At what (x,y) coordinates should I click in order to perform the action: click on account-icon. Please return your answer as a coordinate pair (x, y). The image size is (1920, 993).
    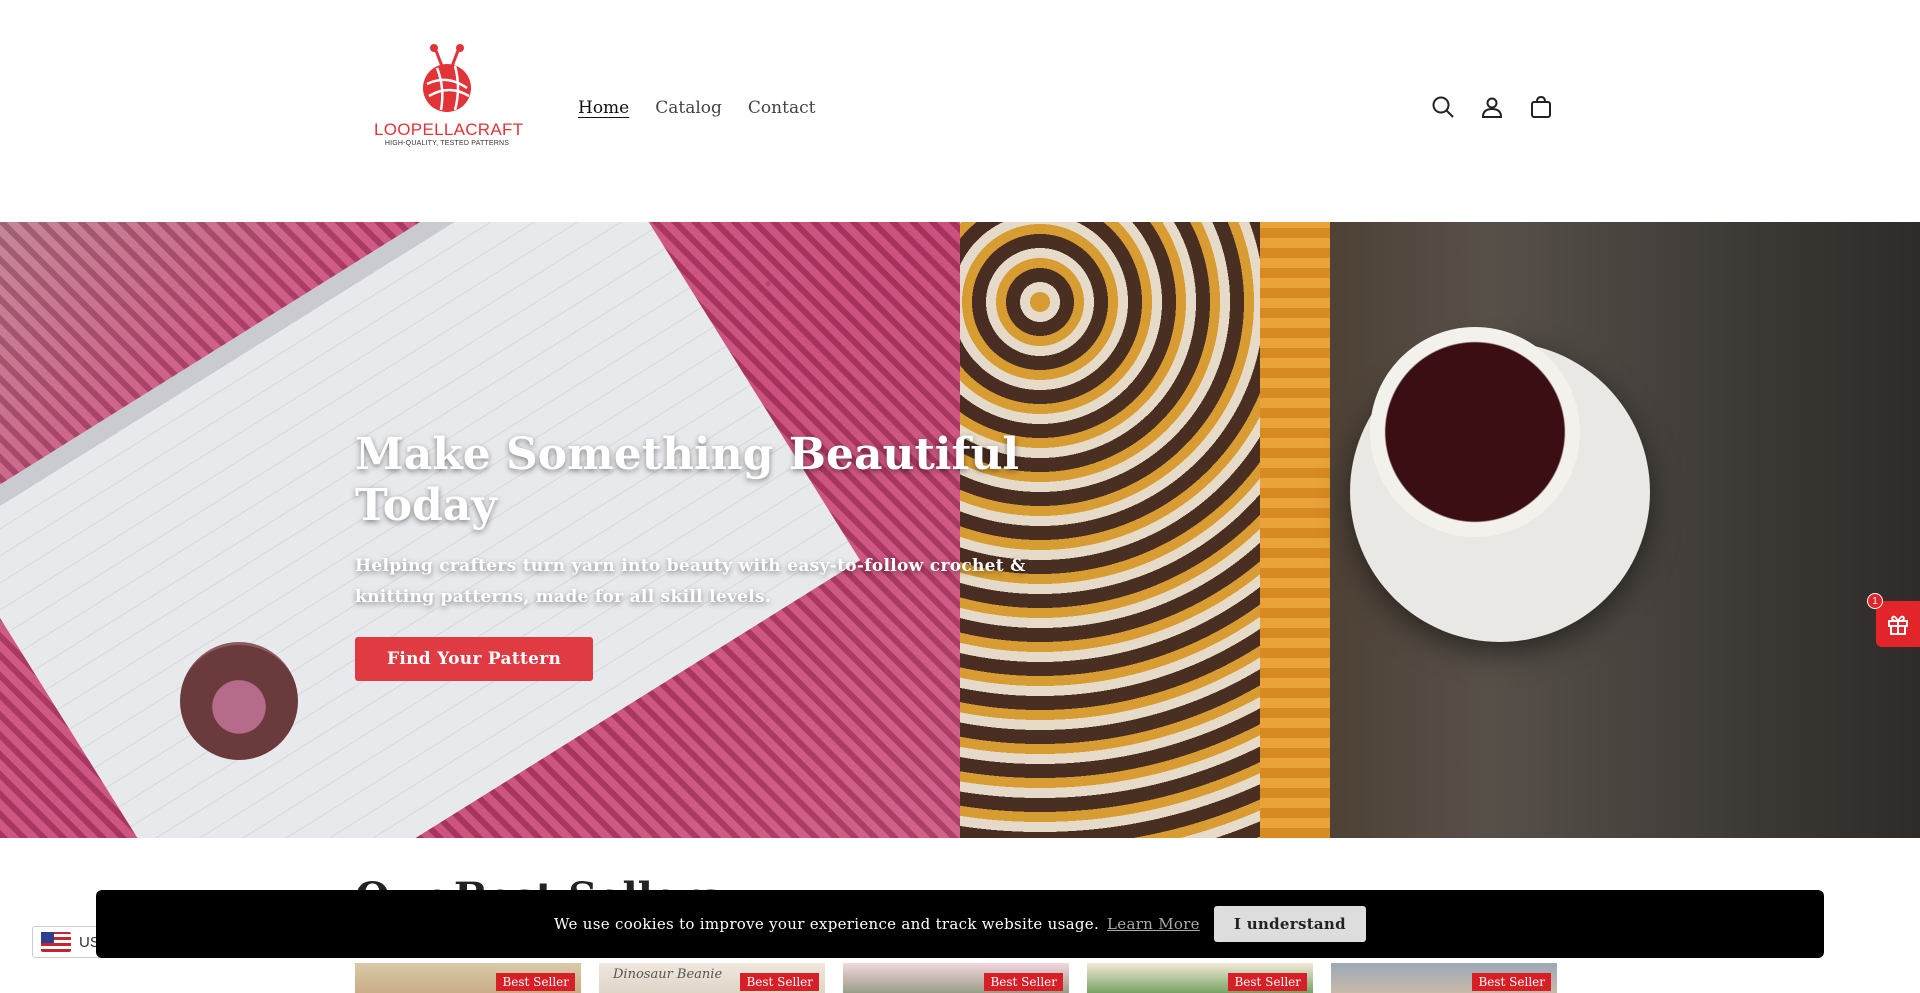
    Looking at the image, I should click on (1492, 107).